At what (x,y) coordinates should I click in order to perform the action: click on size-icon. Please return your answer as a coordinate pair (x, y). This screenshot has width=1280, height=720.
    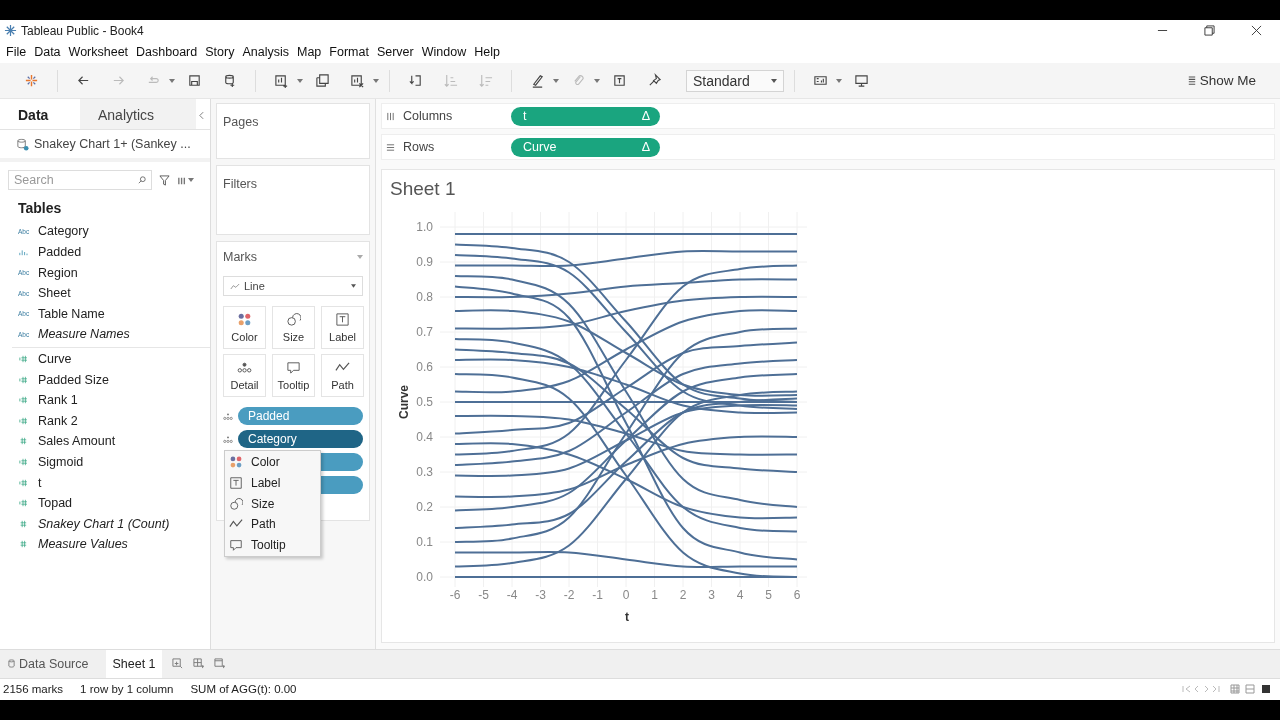
    Looking at the image, I should click on (293, 320).